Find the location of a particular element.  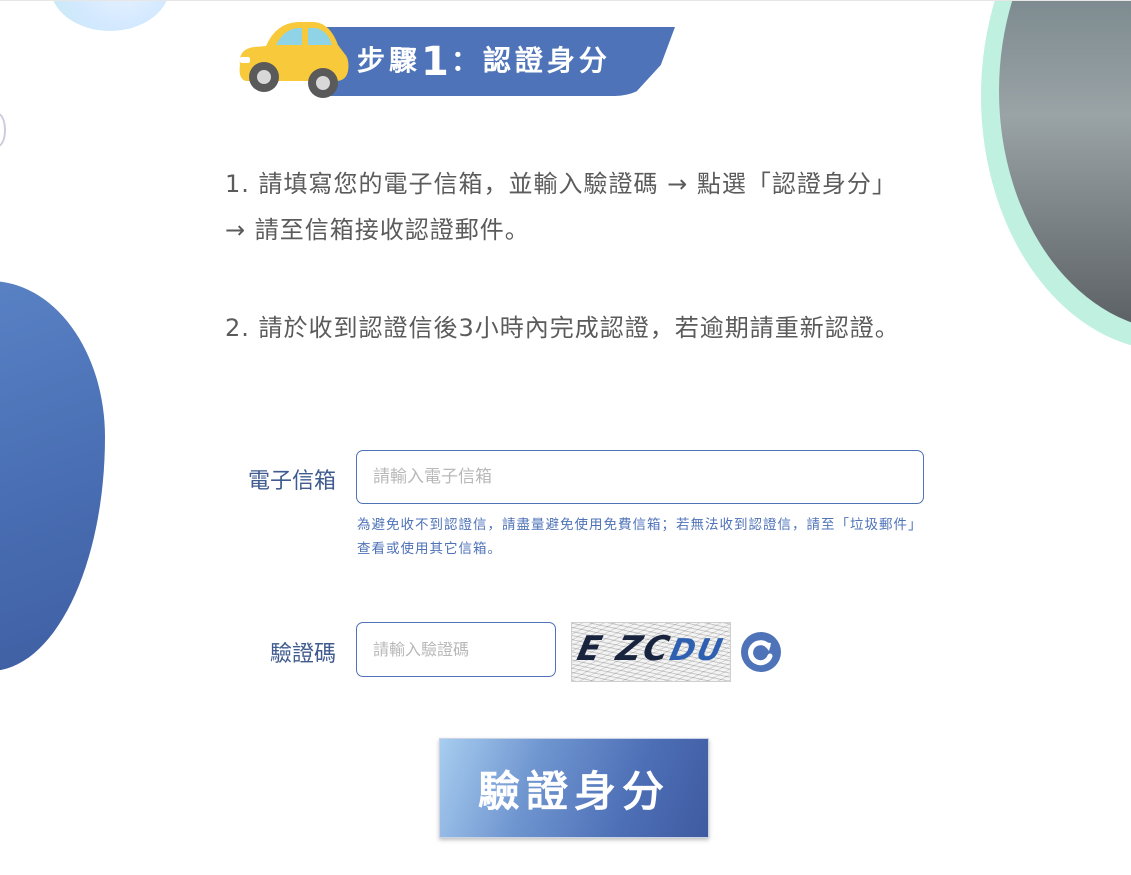

captcha-refresh-button is located at coordinates (761, 652).